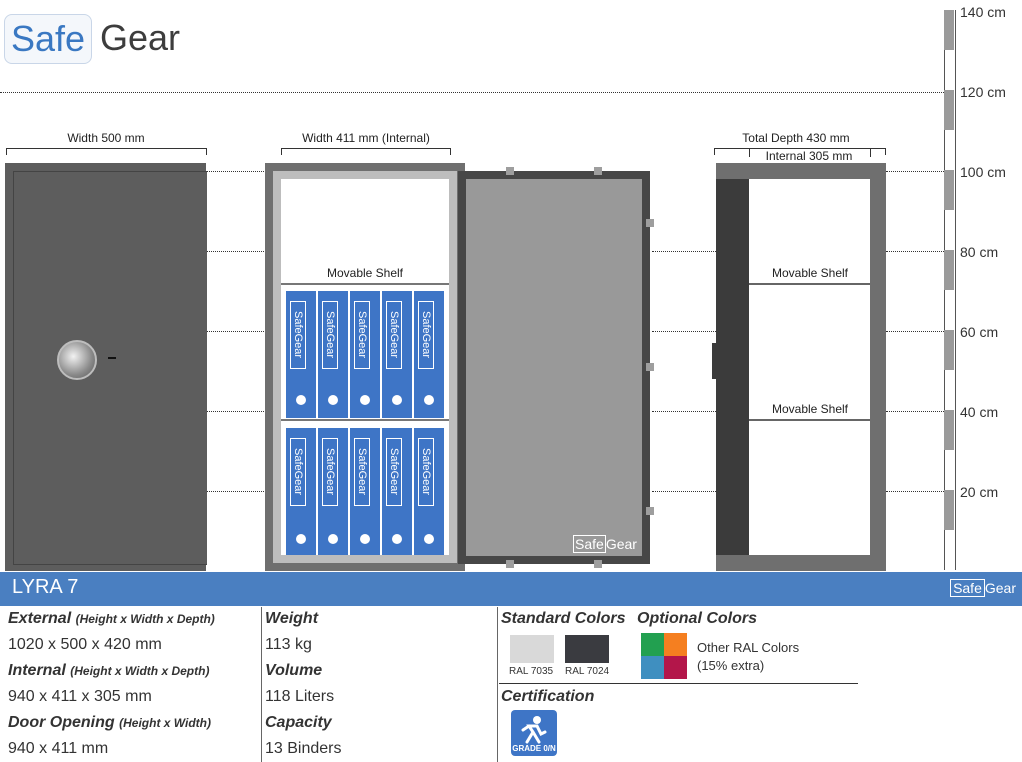 The width and height of the screenshot is (1022, 762). I want to click on side-shelf-bottom, so click(809, 420).